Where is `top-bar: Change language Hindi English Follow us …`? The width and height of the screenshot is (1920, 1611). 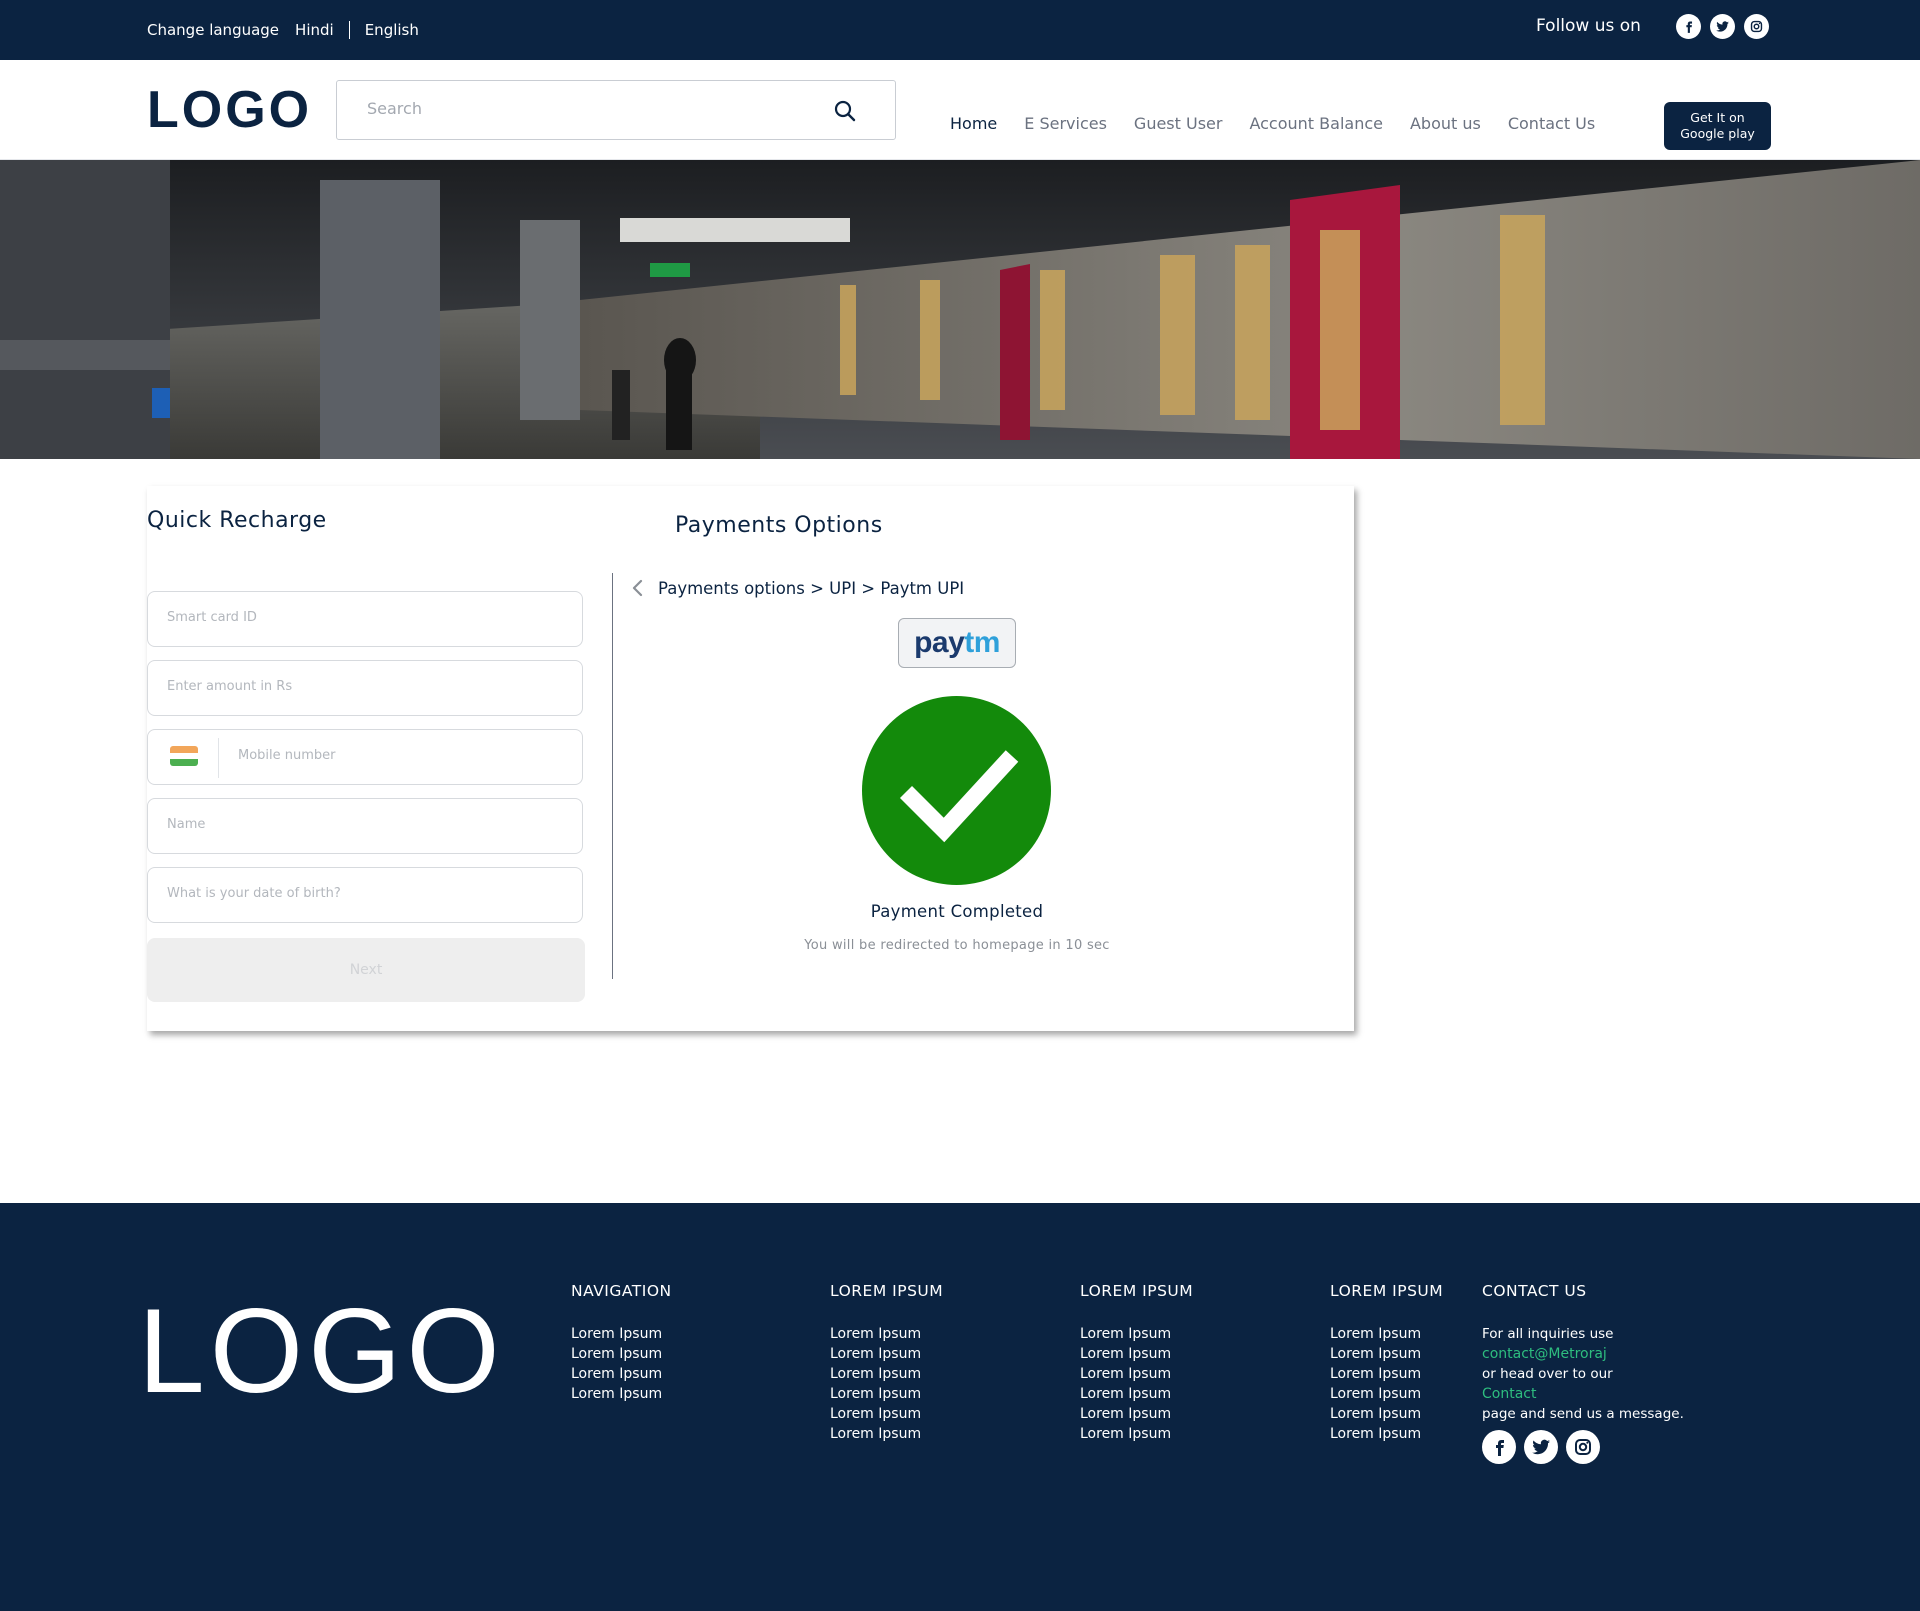
top-bar: Change language Hindi English Follow us … is located at coordinates (960, 30).